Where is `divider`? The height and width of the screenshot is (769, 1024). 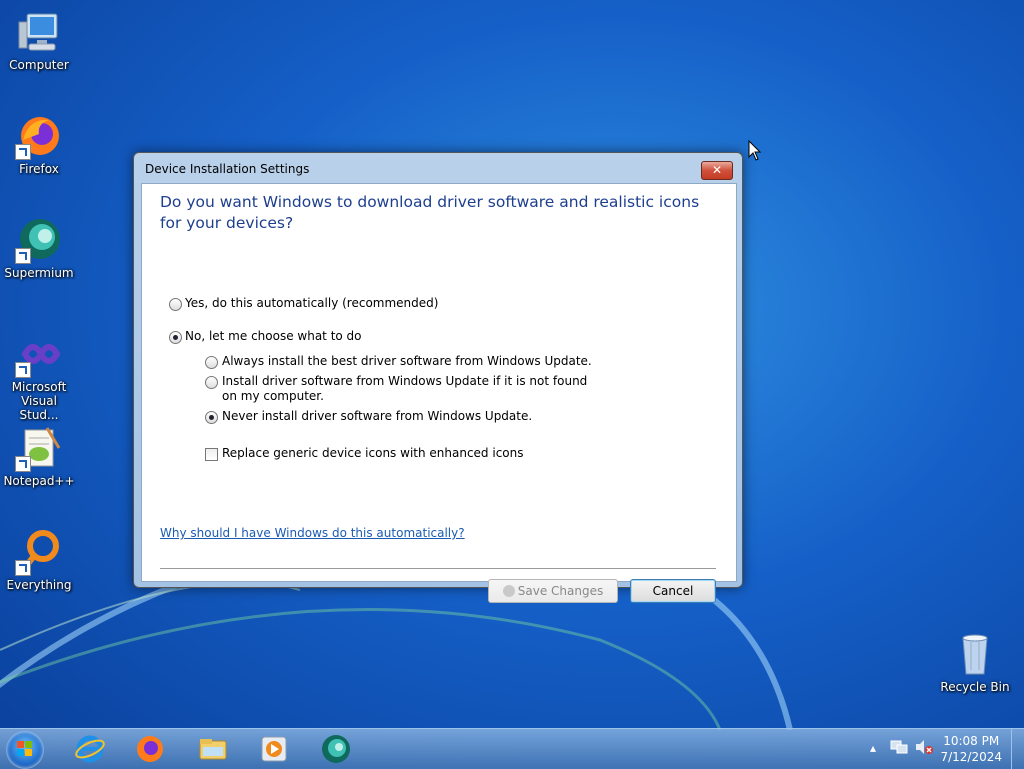
divider is located at coordinates (438, 568).